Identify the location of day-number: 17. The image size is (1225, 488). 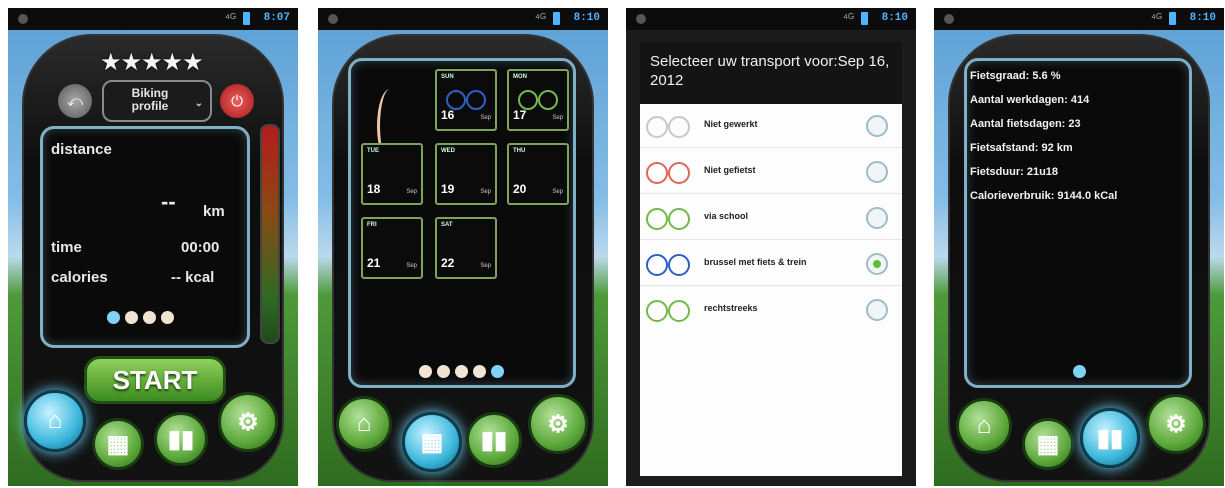
(520, 115).